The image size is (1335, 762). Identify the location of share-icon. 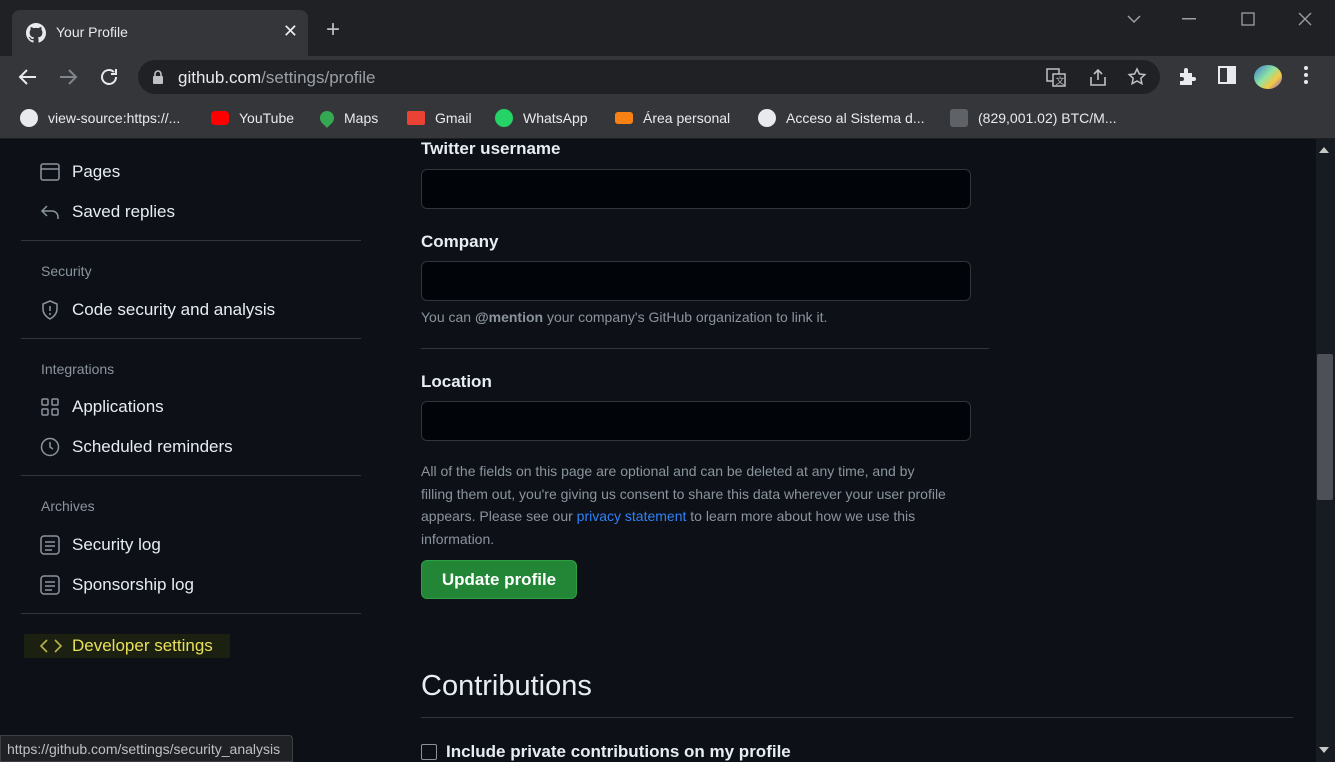
(1098, 77).